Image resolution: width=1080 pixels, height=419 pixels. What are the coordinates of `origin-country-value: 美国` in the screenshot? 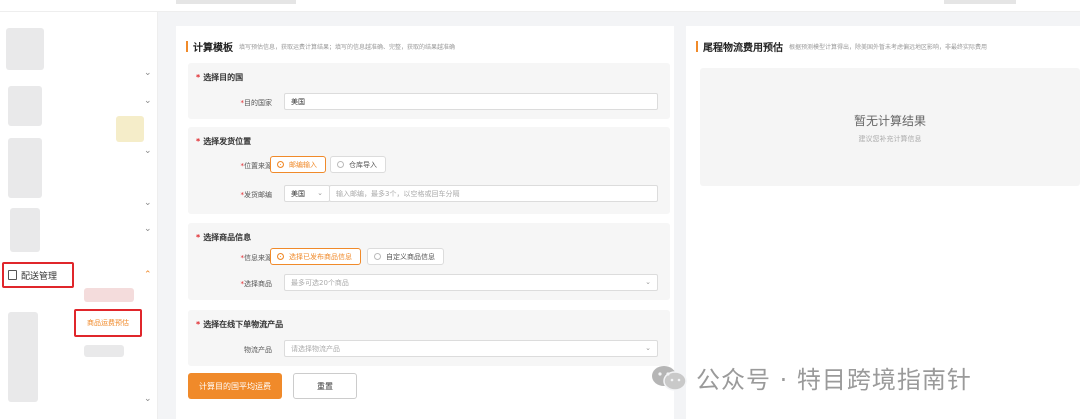 It's located at (298, 193).